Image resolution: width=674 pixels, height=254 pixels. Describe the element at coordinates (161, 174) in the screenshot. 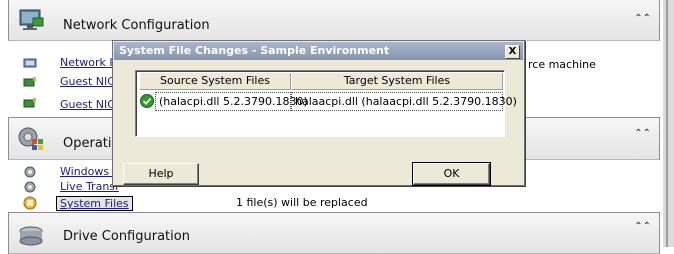

I see `help-button: Help` at that location.